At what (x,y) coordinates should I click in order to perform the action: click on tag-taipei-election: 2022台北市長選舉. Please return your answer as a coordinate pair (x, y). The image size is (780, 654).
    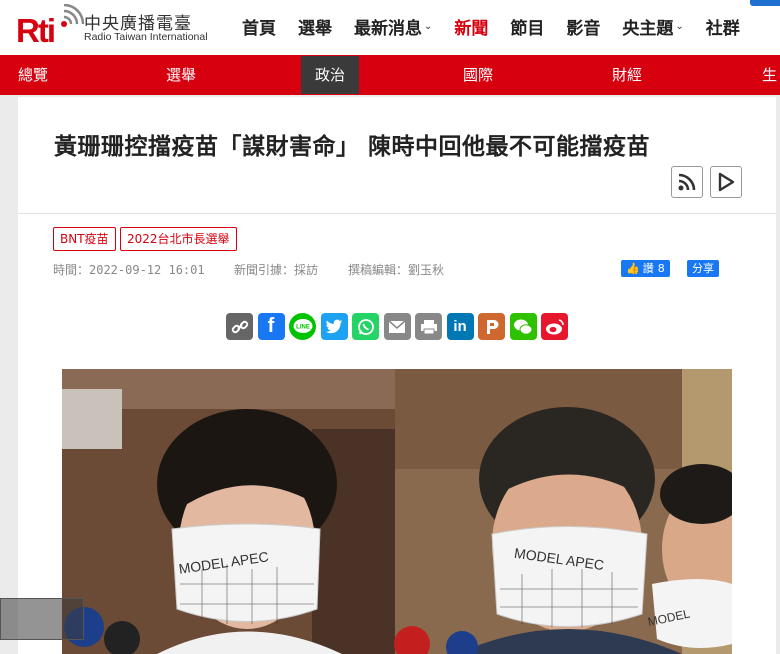
    Looking at the image, I should click on (178, 239).